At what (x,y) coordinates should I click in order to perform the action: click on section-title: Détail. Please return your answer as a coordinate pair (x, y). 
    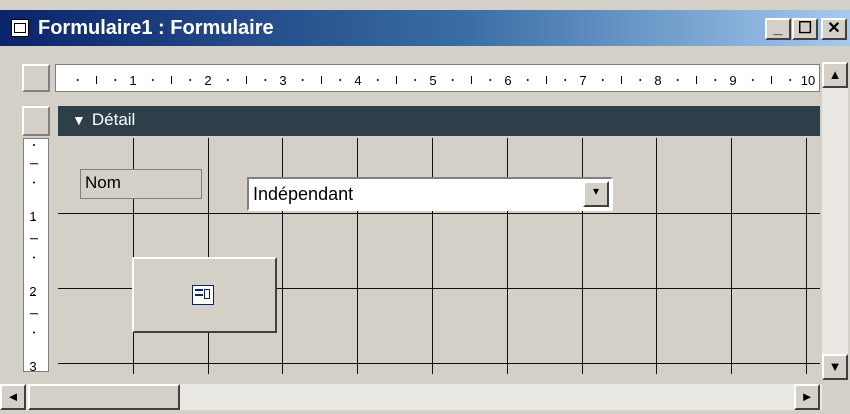
    Looking at the image, I should click on (113, 119).